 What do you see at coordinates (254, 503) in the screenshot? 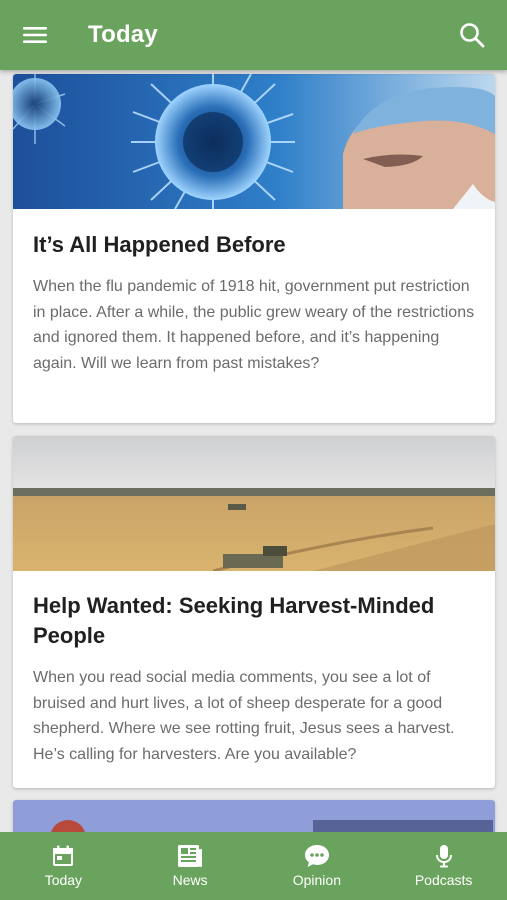
I see `article-image-wheat-field` at bounding box center [254, 503].